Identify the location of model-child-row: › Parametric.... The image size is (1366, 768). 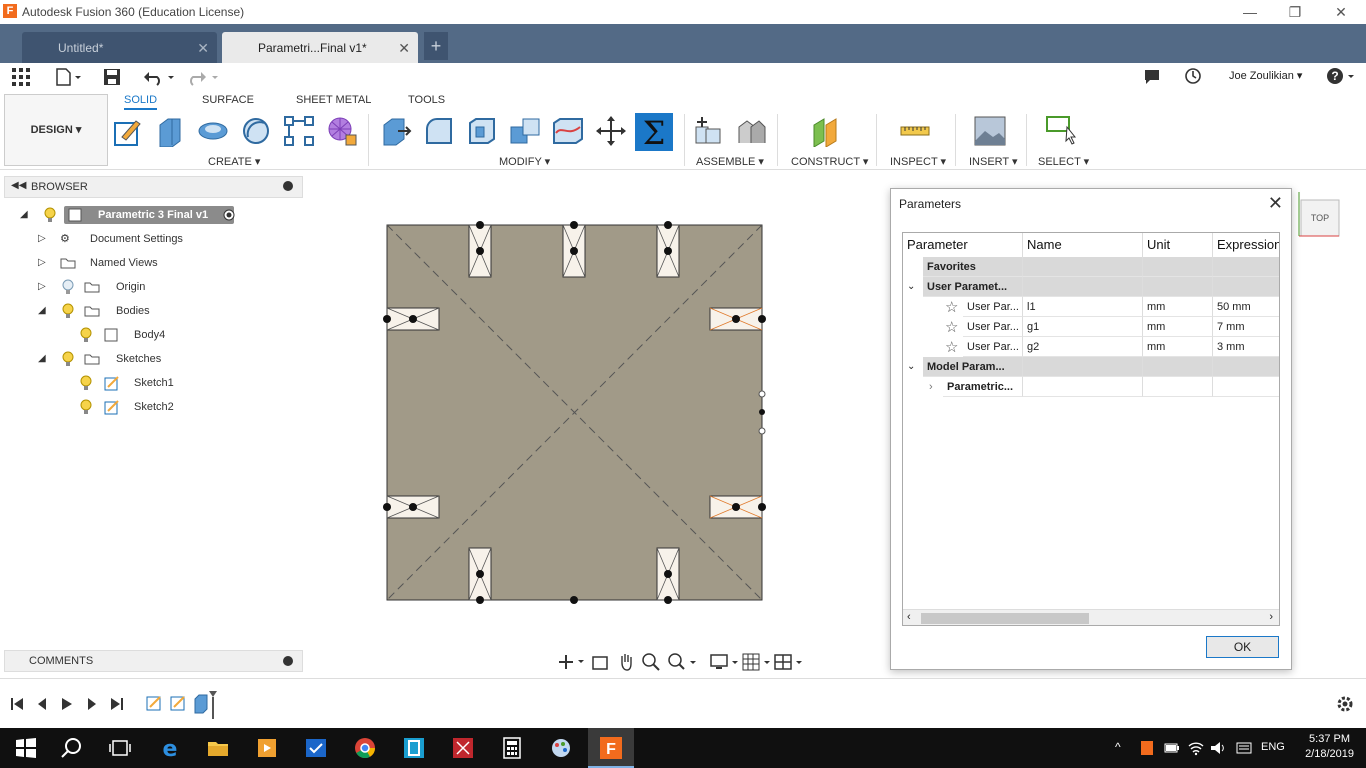
(1091, 387).